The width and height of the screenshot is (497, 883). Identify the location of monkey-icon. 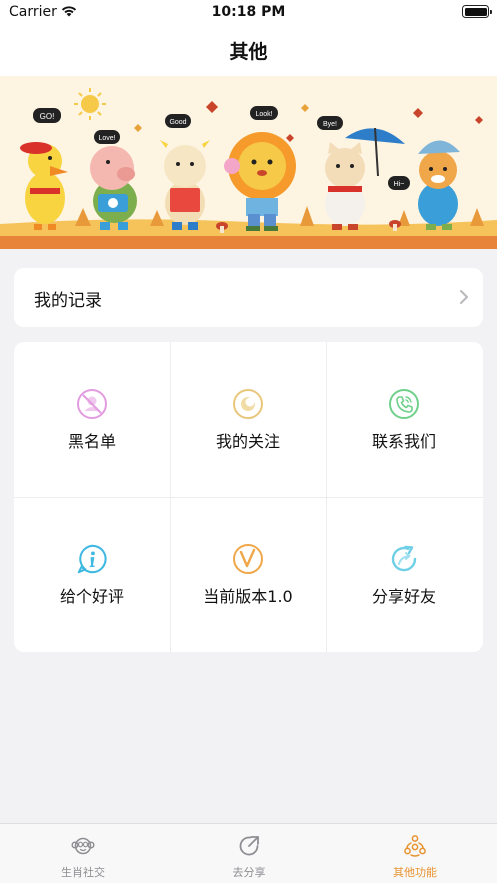
(83, 846).